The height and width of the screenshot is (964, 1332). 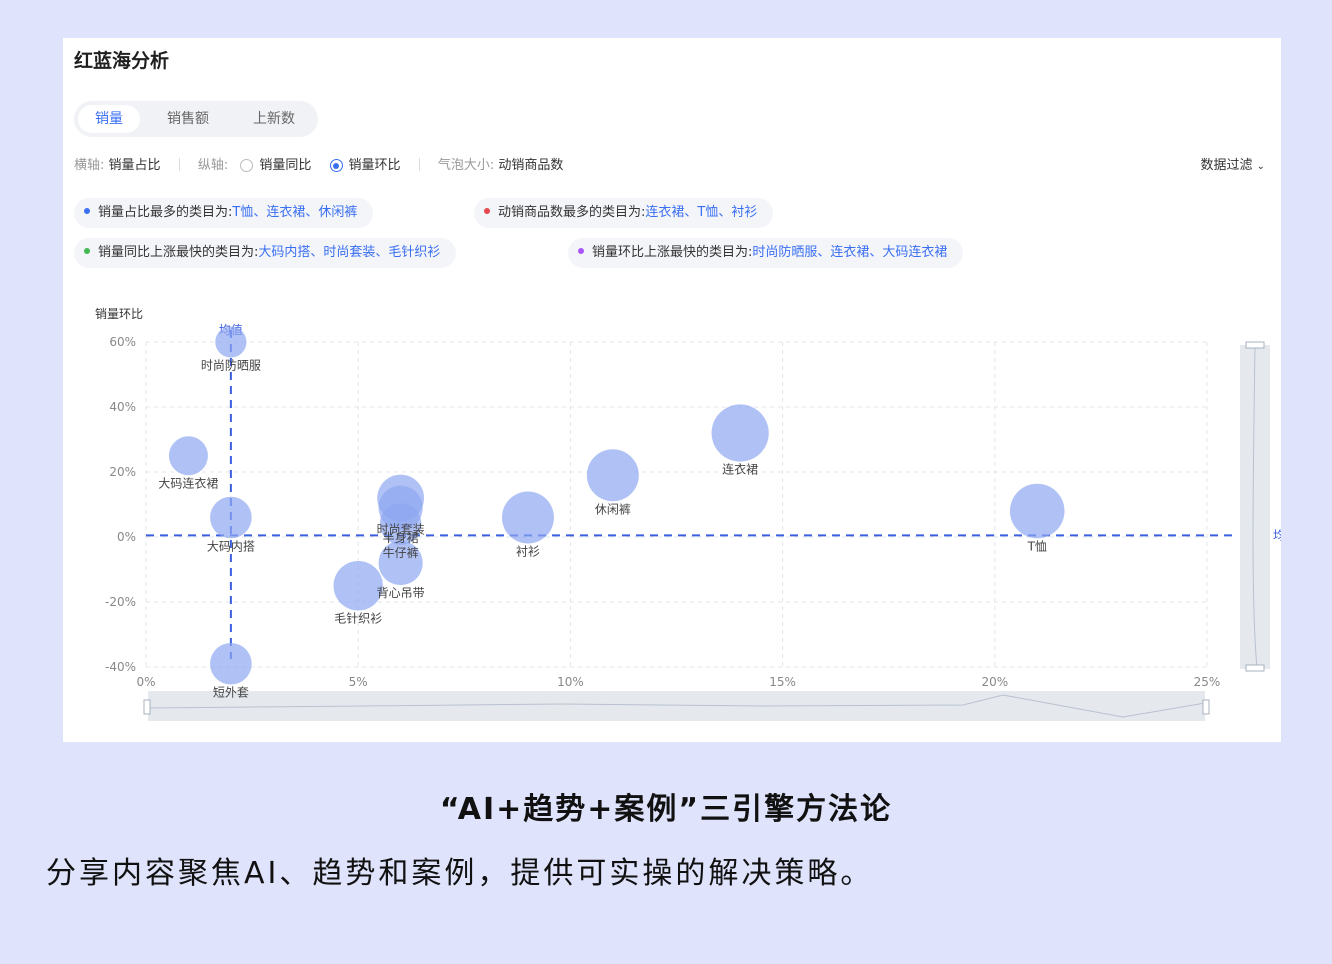 I want to click on chevron-down-icon: ⌄, so click(x=1260, y=166).